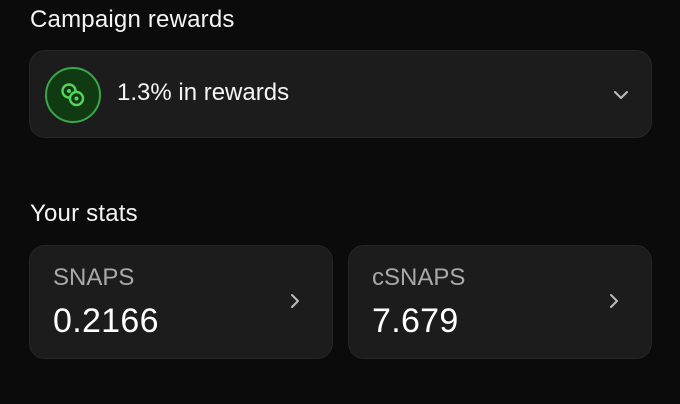 The height and width of the screenshot is (404, 680). What do you see at coordinates (106, 321) in the screenshot?
I see `stat-value: 0.2166` at bounding box center [106, 321].